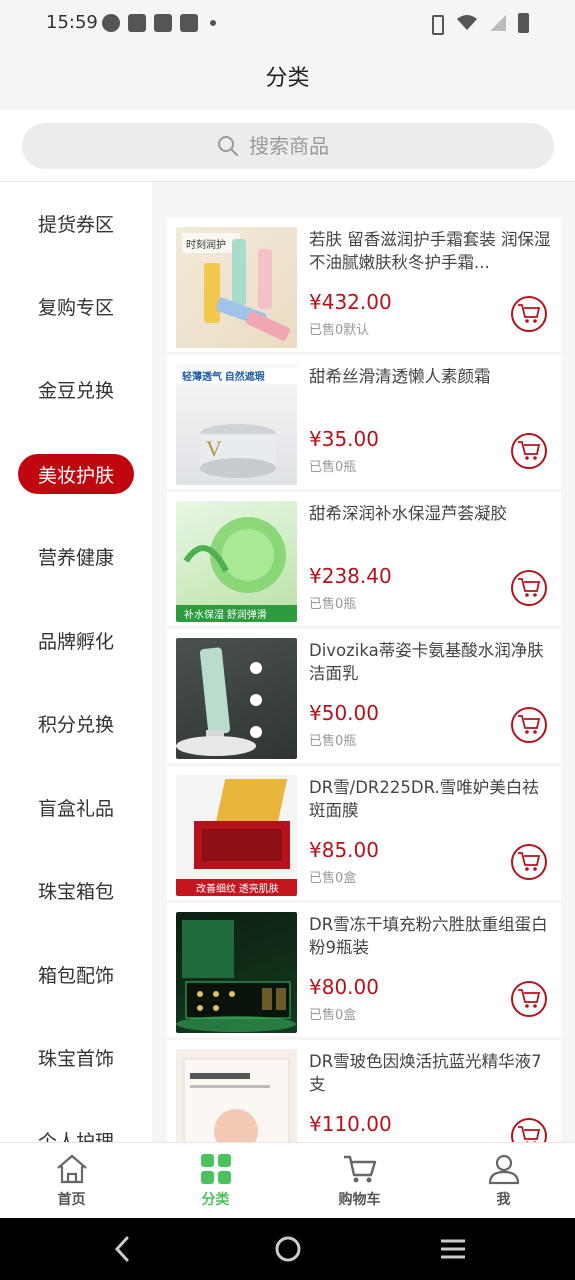  I want to click on product-name: DR雪/DR225DR.雪唯妒美白祛斑面膜, so click(424, 799).